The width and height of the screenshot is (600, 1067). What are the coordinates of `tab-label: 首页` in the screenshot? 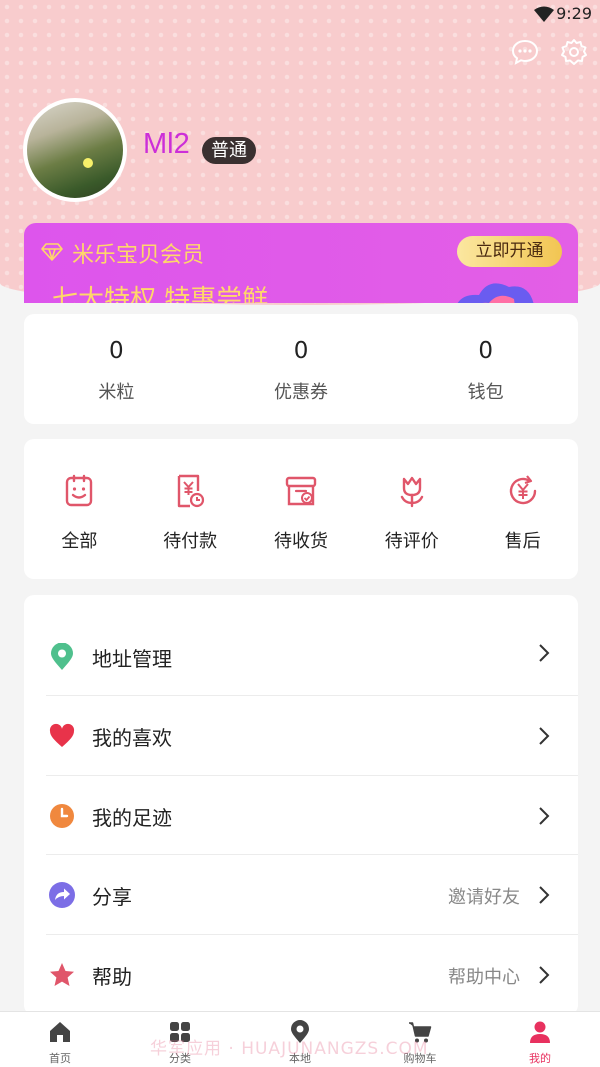 It's located at (60, 1058).